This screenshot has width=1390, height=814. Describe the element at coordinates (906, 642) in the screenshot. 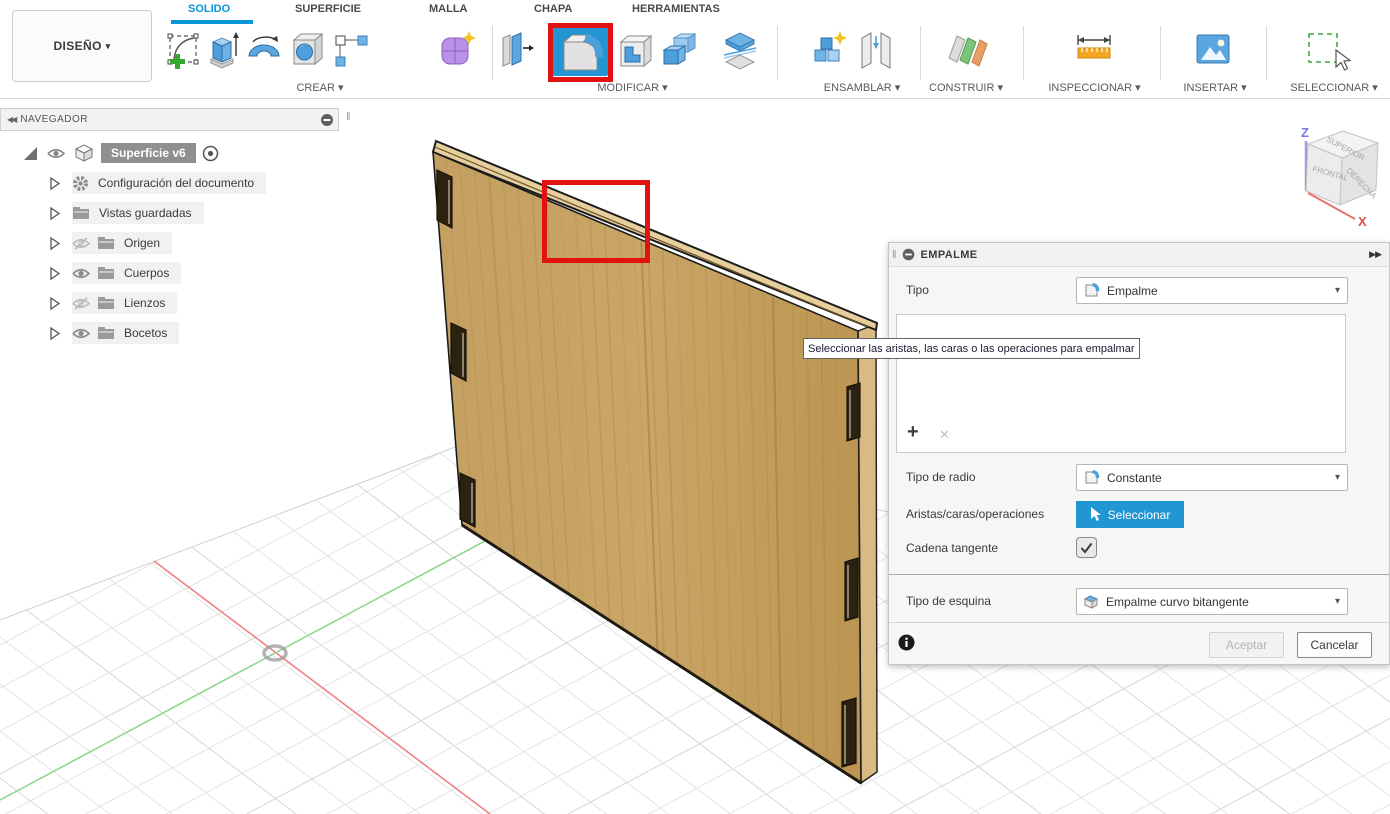

I see `info-icon` at that location.